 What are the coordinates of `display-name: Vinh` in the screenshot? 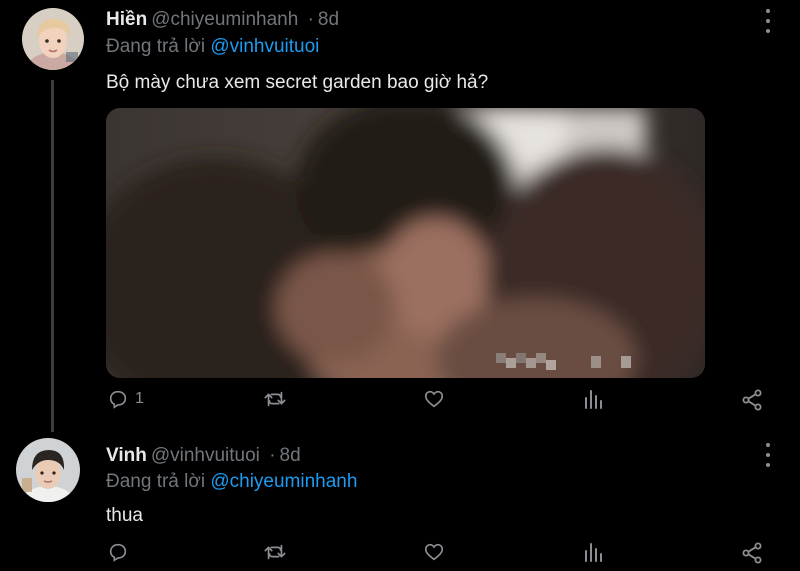 It's located at (126, 455).